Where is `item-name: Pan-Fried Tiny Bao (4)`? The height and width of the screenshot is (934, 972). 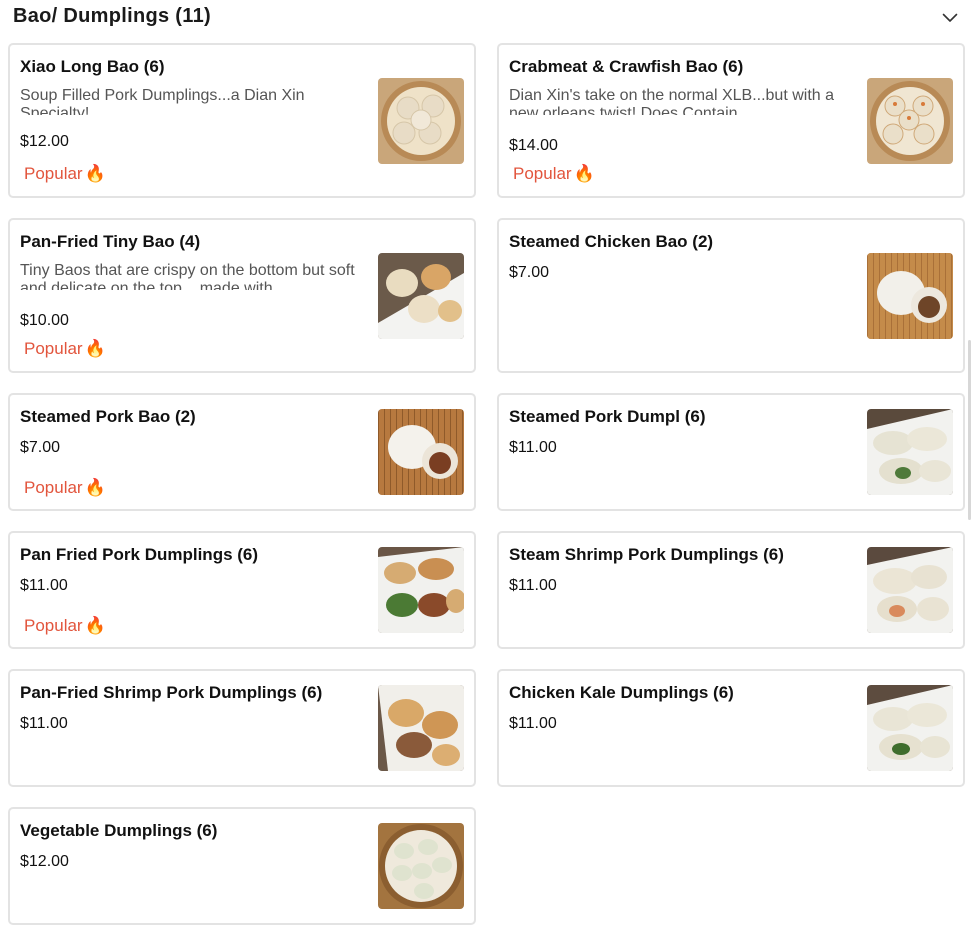
item-name: Pan-Fried Tiny Bao (4) is located at coordinates (110, 241).